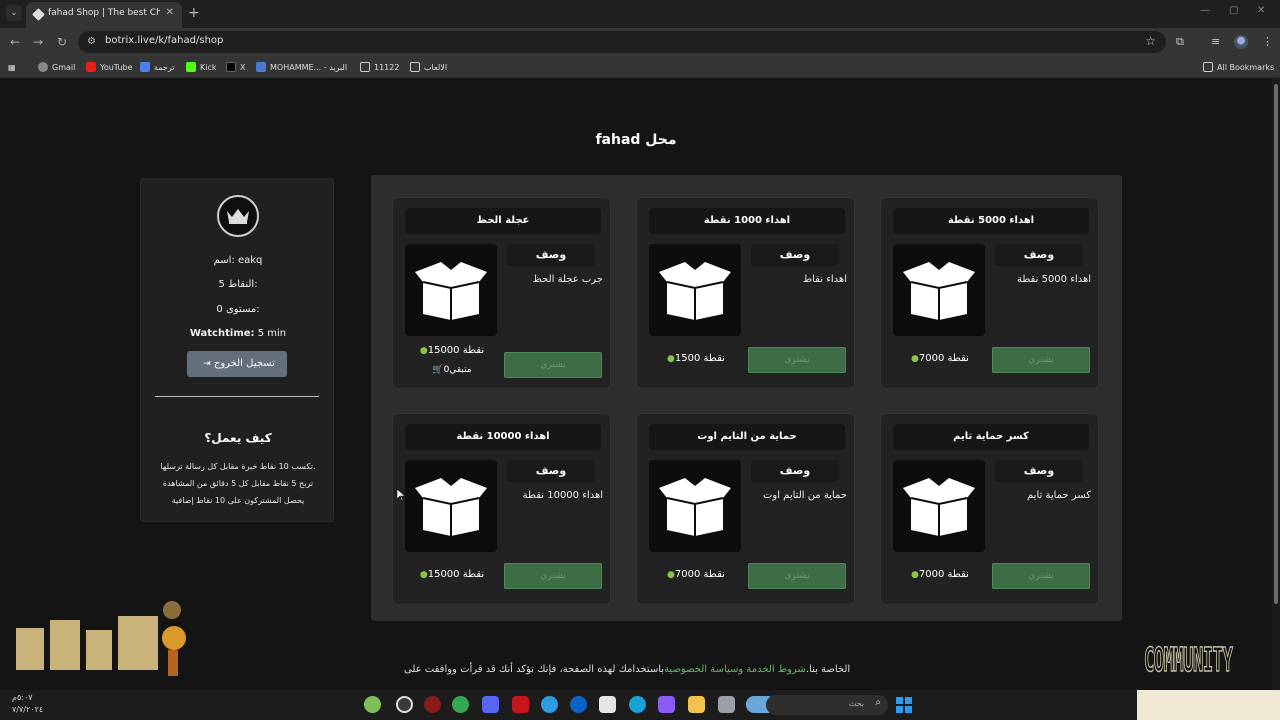 Image resolution: width=1280 pixels, height=720 pixels. I want to click on bookmark-x: X, so click(235, 67).